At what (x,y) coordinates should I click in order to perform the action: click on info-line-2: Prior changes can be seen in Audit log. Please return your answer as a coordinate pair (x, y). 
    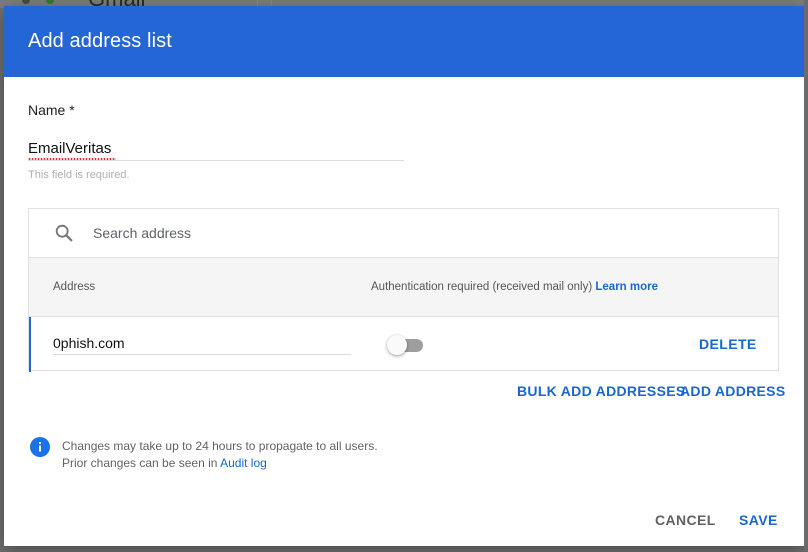
    Looking at the image, I should click on (220, 463).